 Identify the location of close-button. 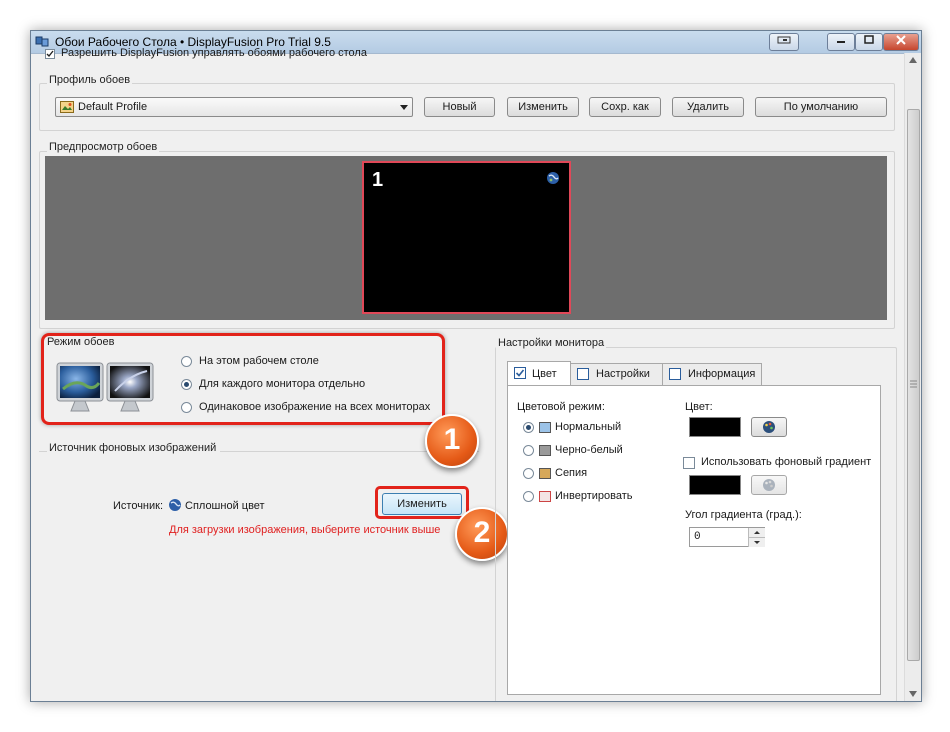
(901, 42).